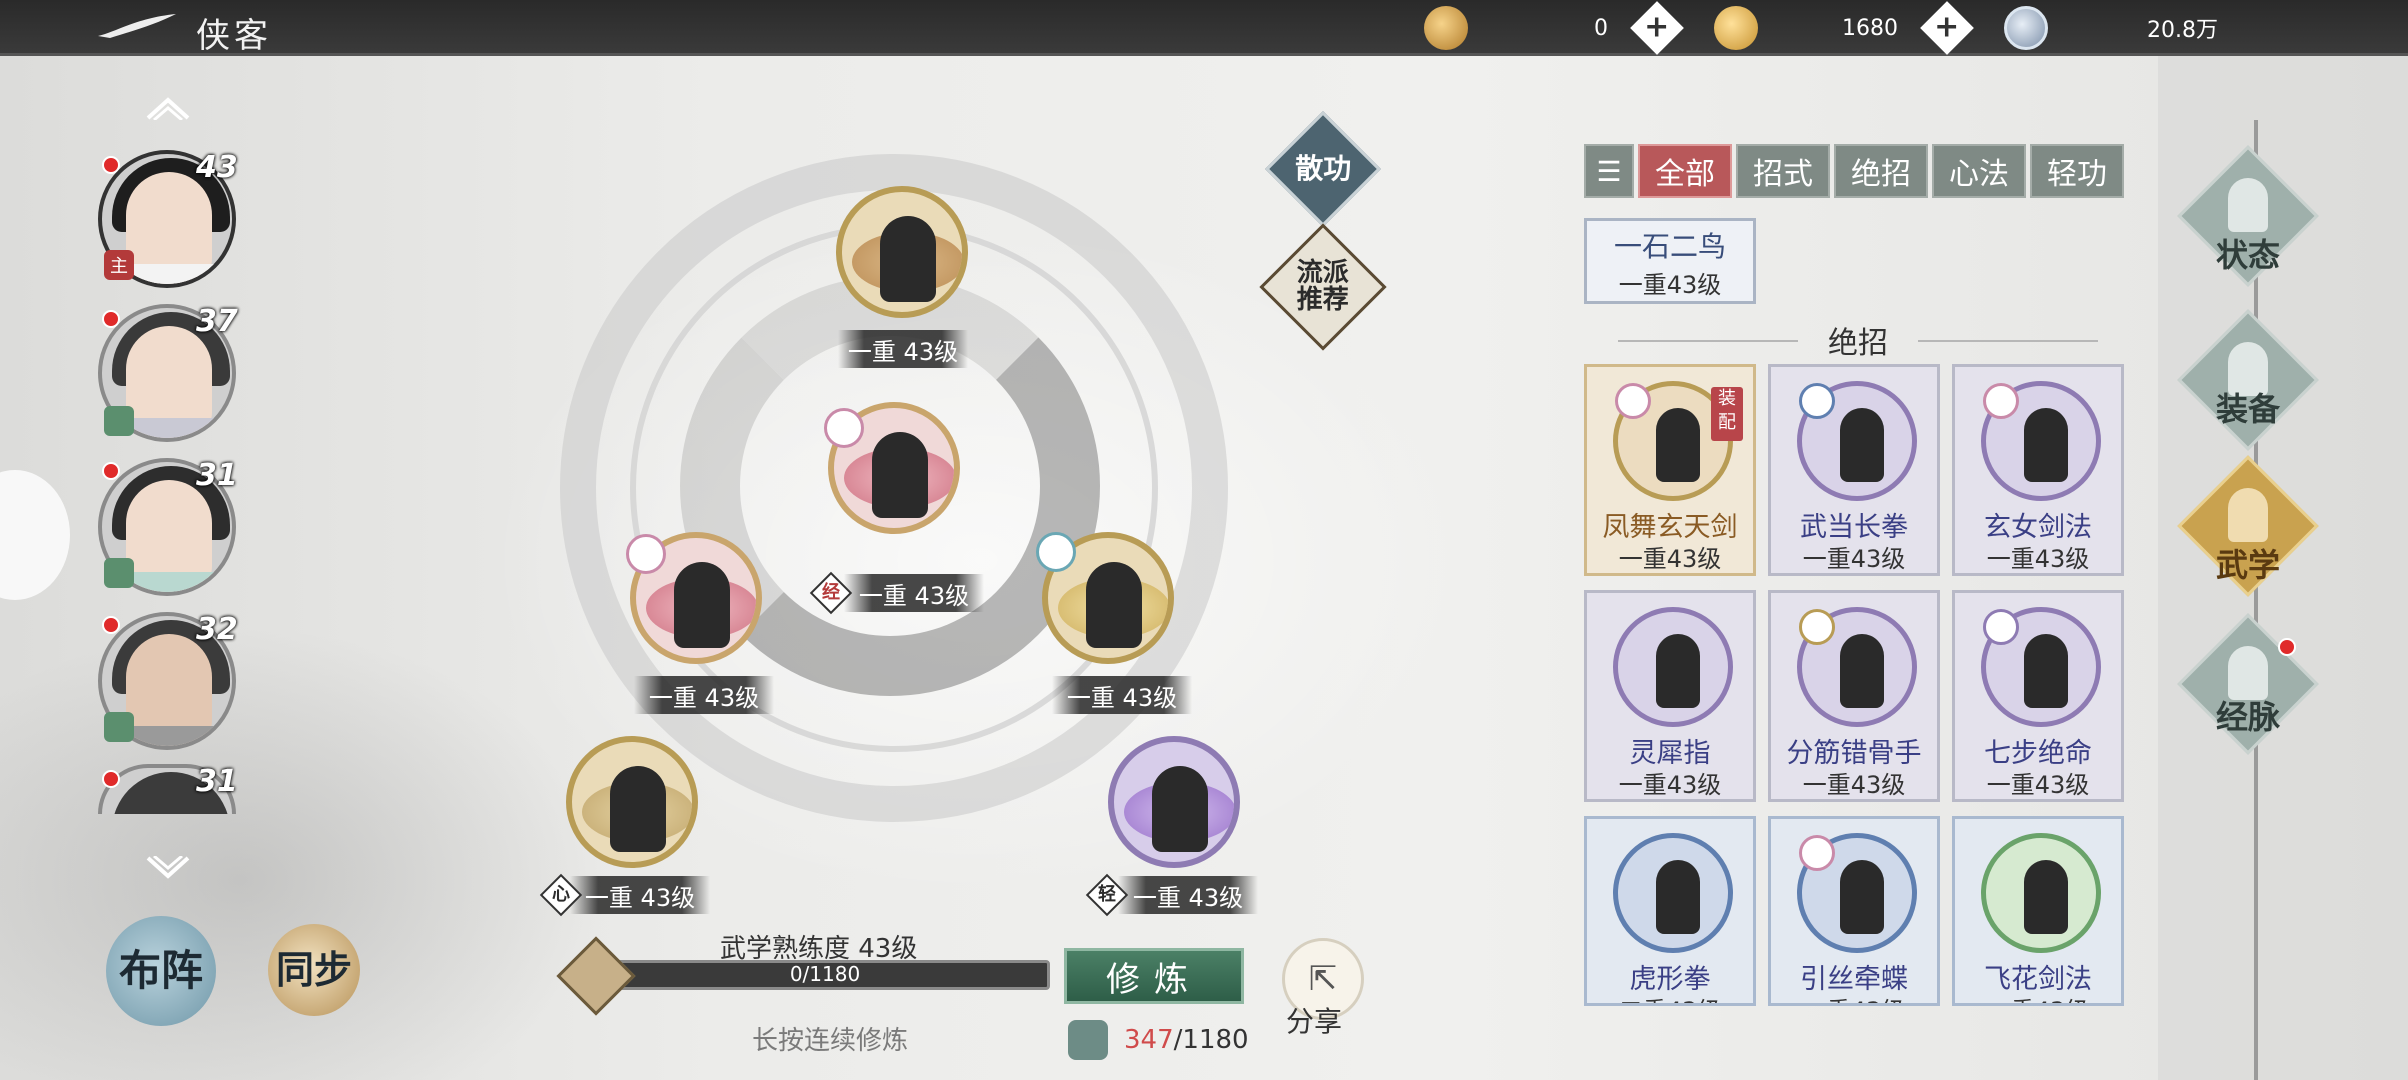  What do you see at coordinates (1670, 261) in the screenshot?
I see `skill-card-partial: 一石二鸟 一重43级` at bounding box center [1670, 261].